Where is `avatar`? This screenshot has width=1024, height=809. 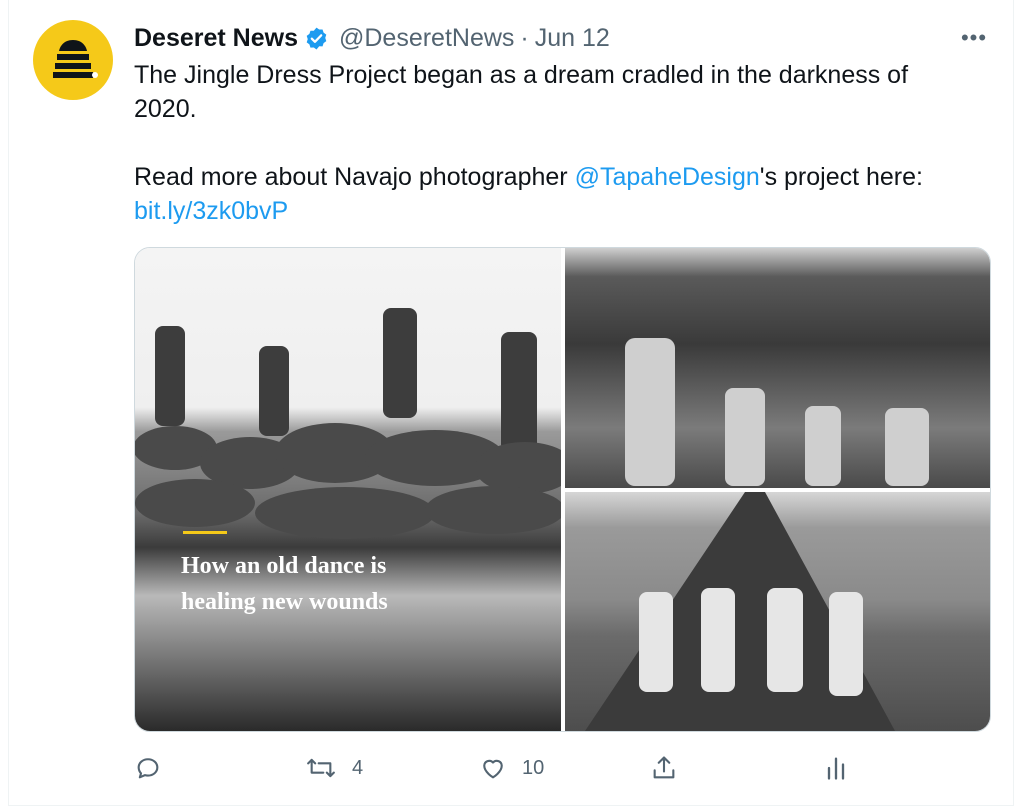
avatar is located at coordinates (73, 60).